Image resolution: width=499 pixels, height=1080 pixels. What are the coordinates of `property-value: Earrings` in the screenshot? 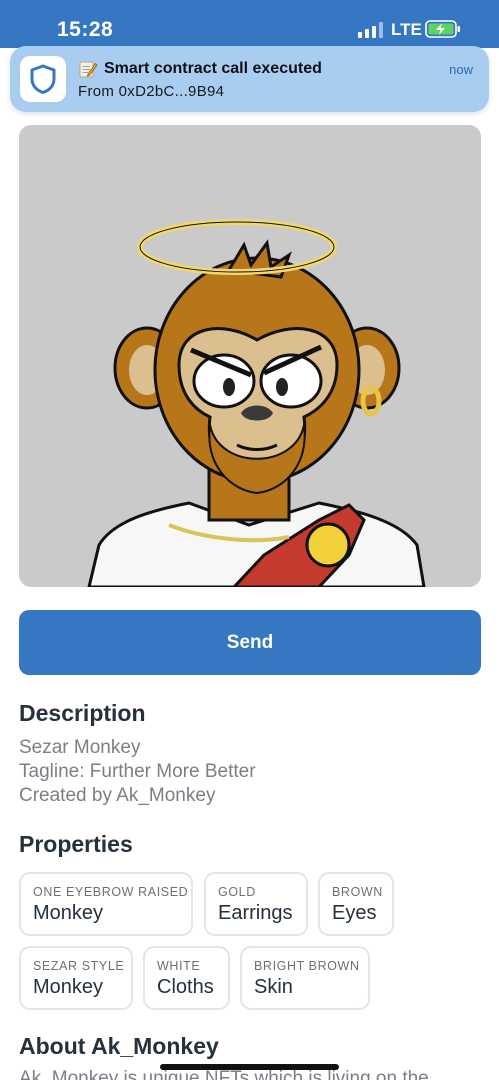 It's located at (255, 913).